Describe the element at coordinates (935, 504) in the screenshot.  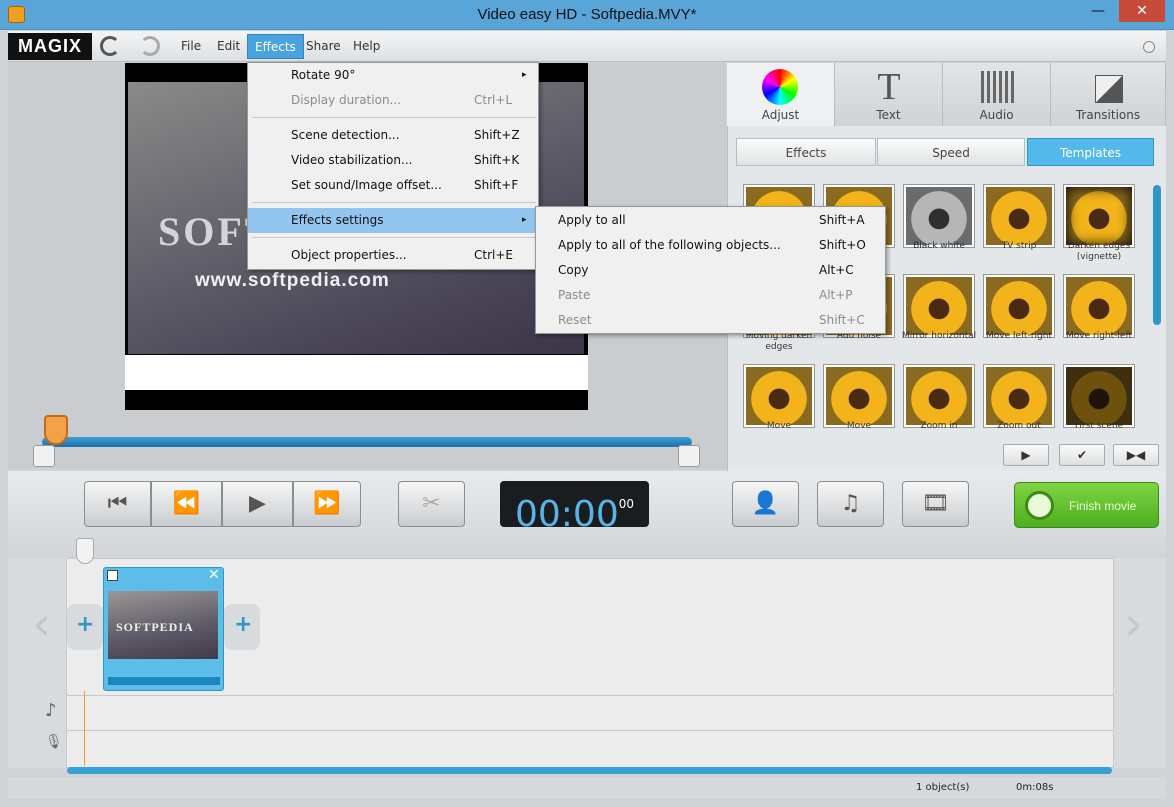
I see `add-video-button: 🎞` at that location.